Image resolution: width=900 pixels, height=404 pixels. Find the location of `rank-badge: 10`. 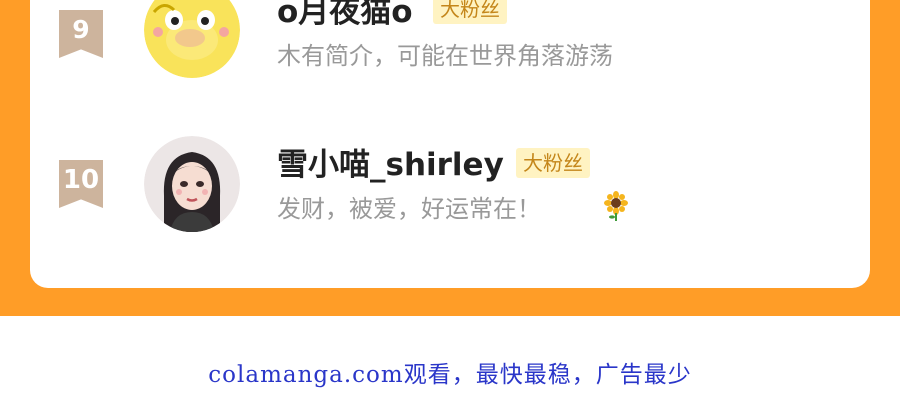

rank-badge: 10 is located at coordinates (81, 184).